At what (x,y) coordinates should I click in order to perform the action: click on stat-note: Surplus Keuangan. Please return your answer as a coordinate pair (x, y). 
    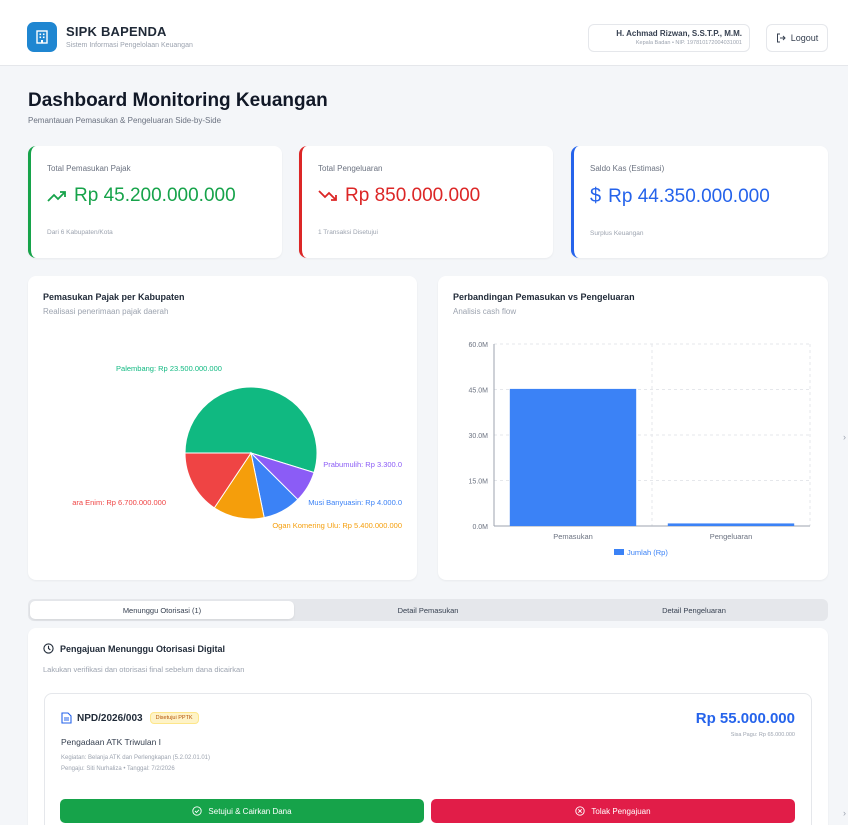
    Looking at the image, I should click on (617, 233).